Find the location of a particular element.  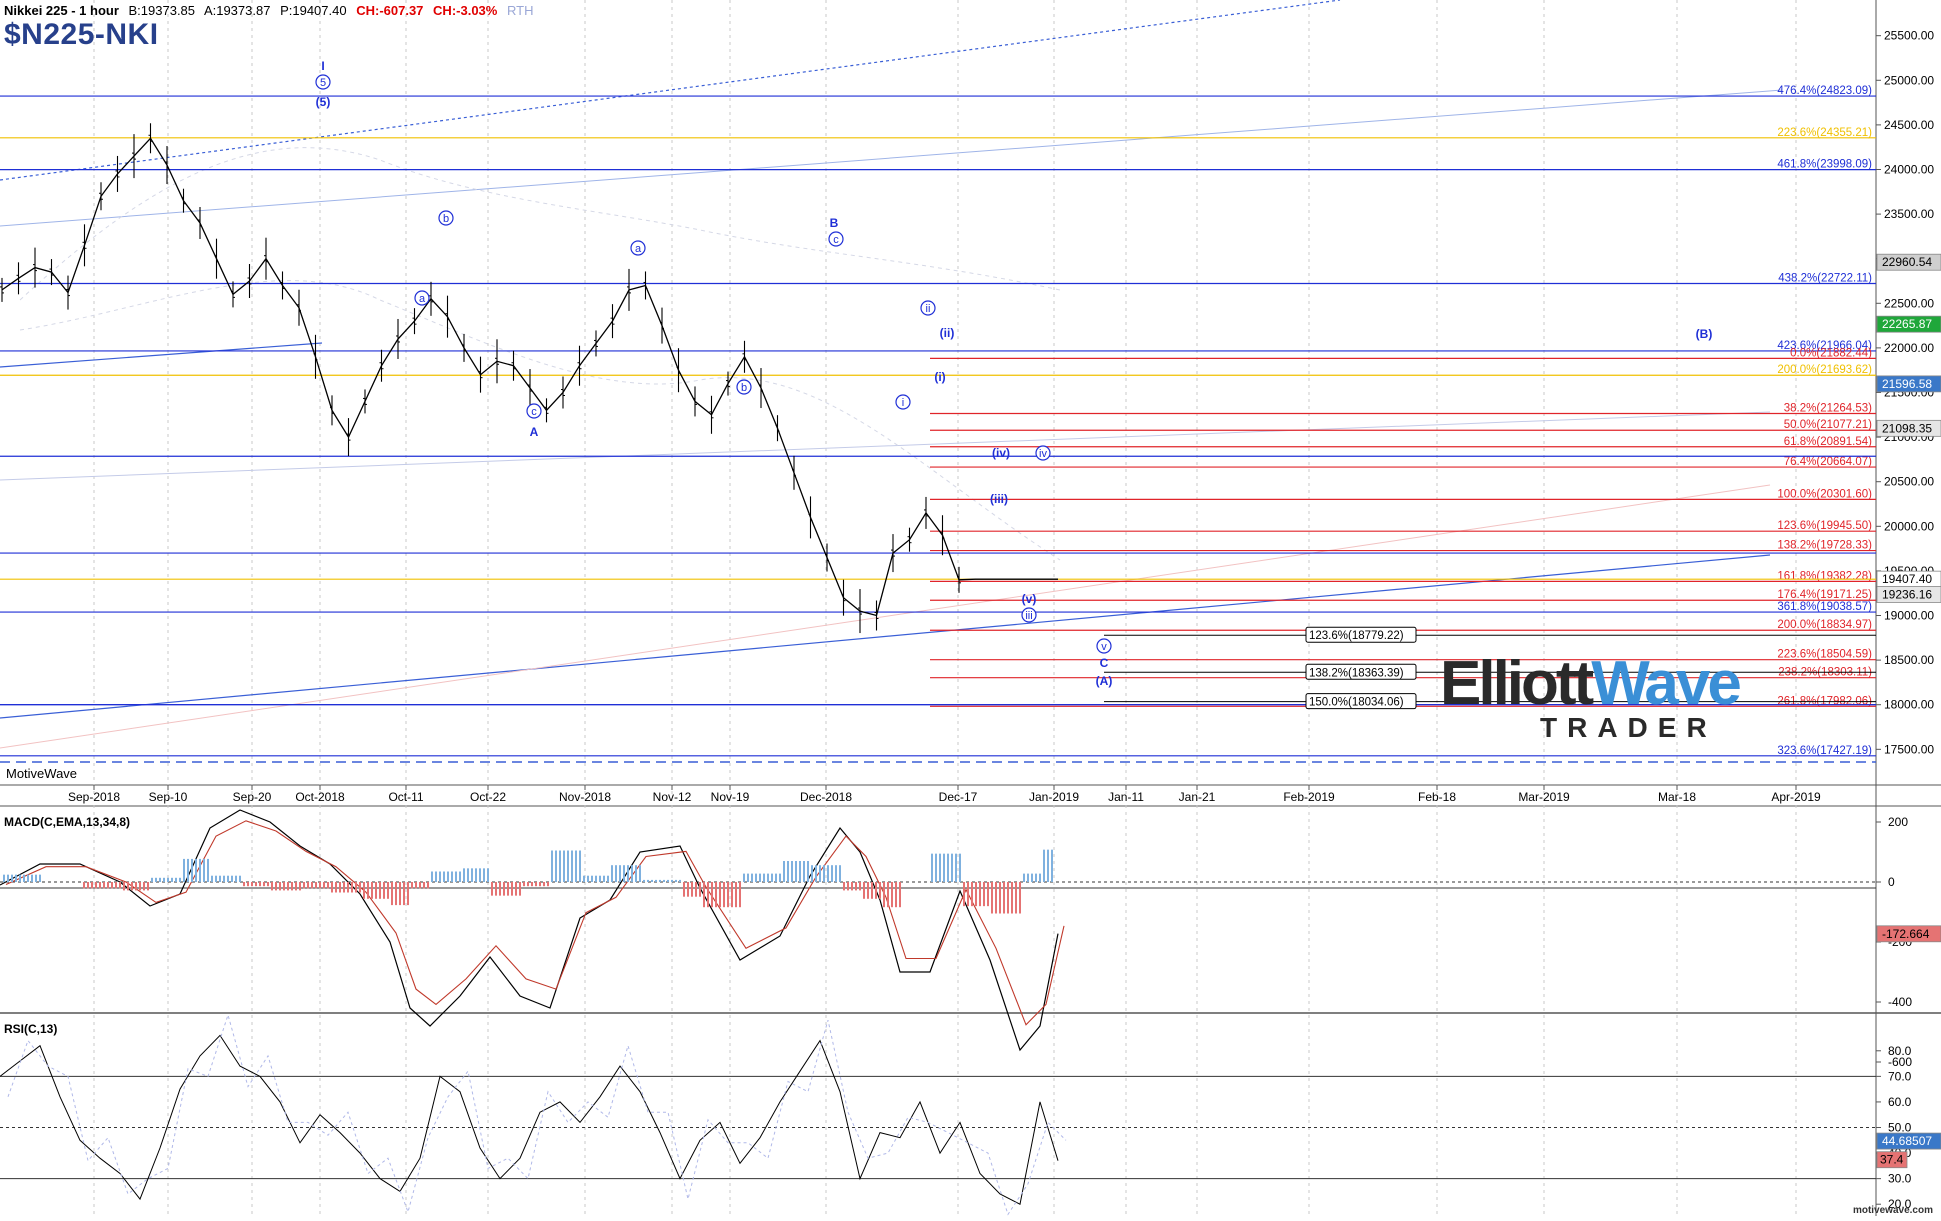

x-tick-label: Oct-2018 is located at coordinates (320, 797).